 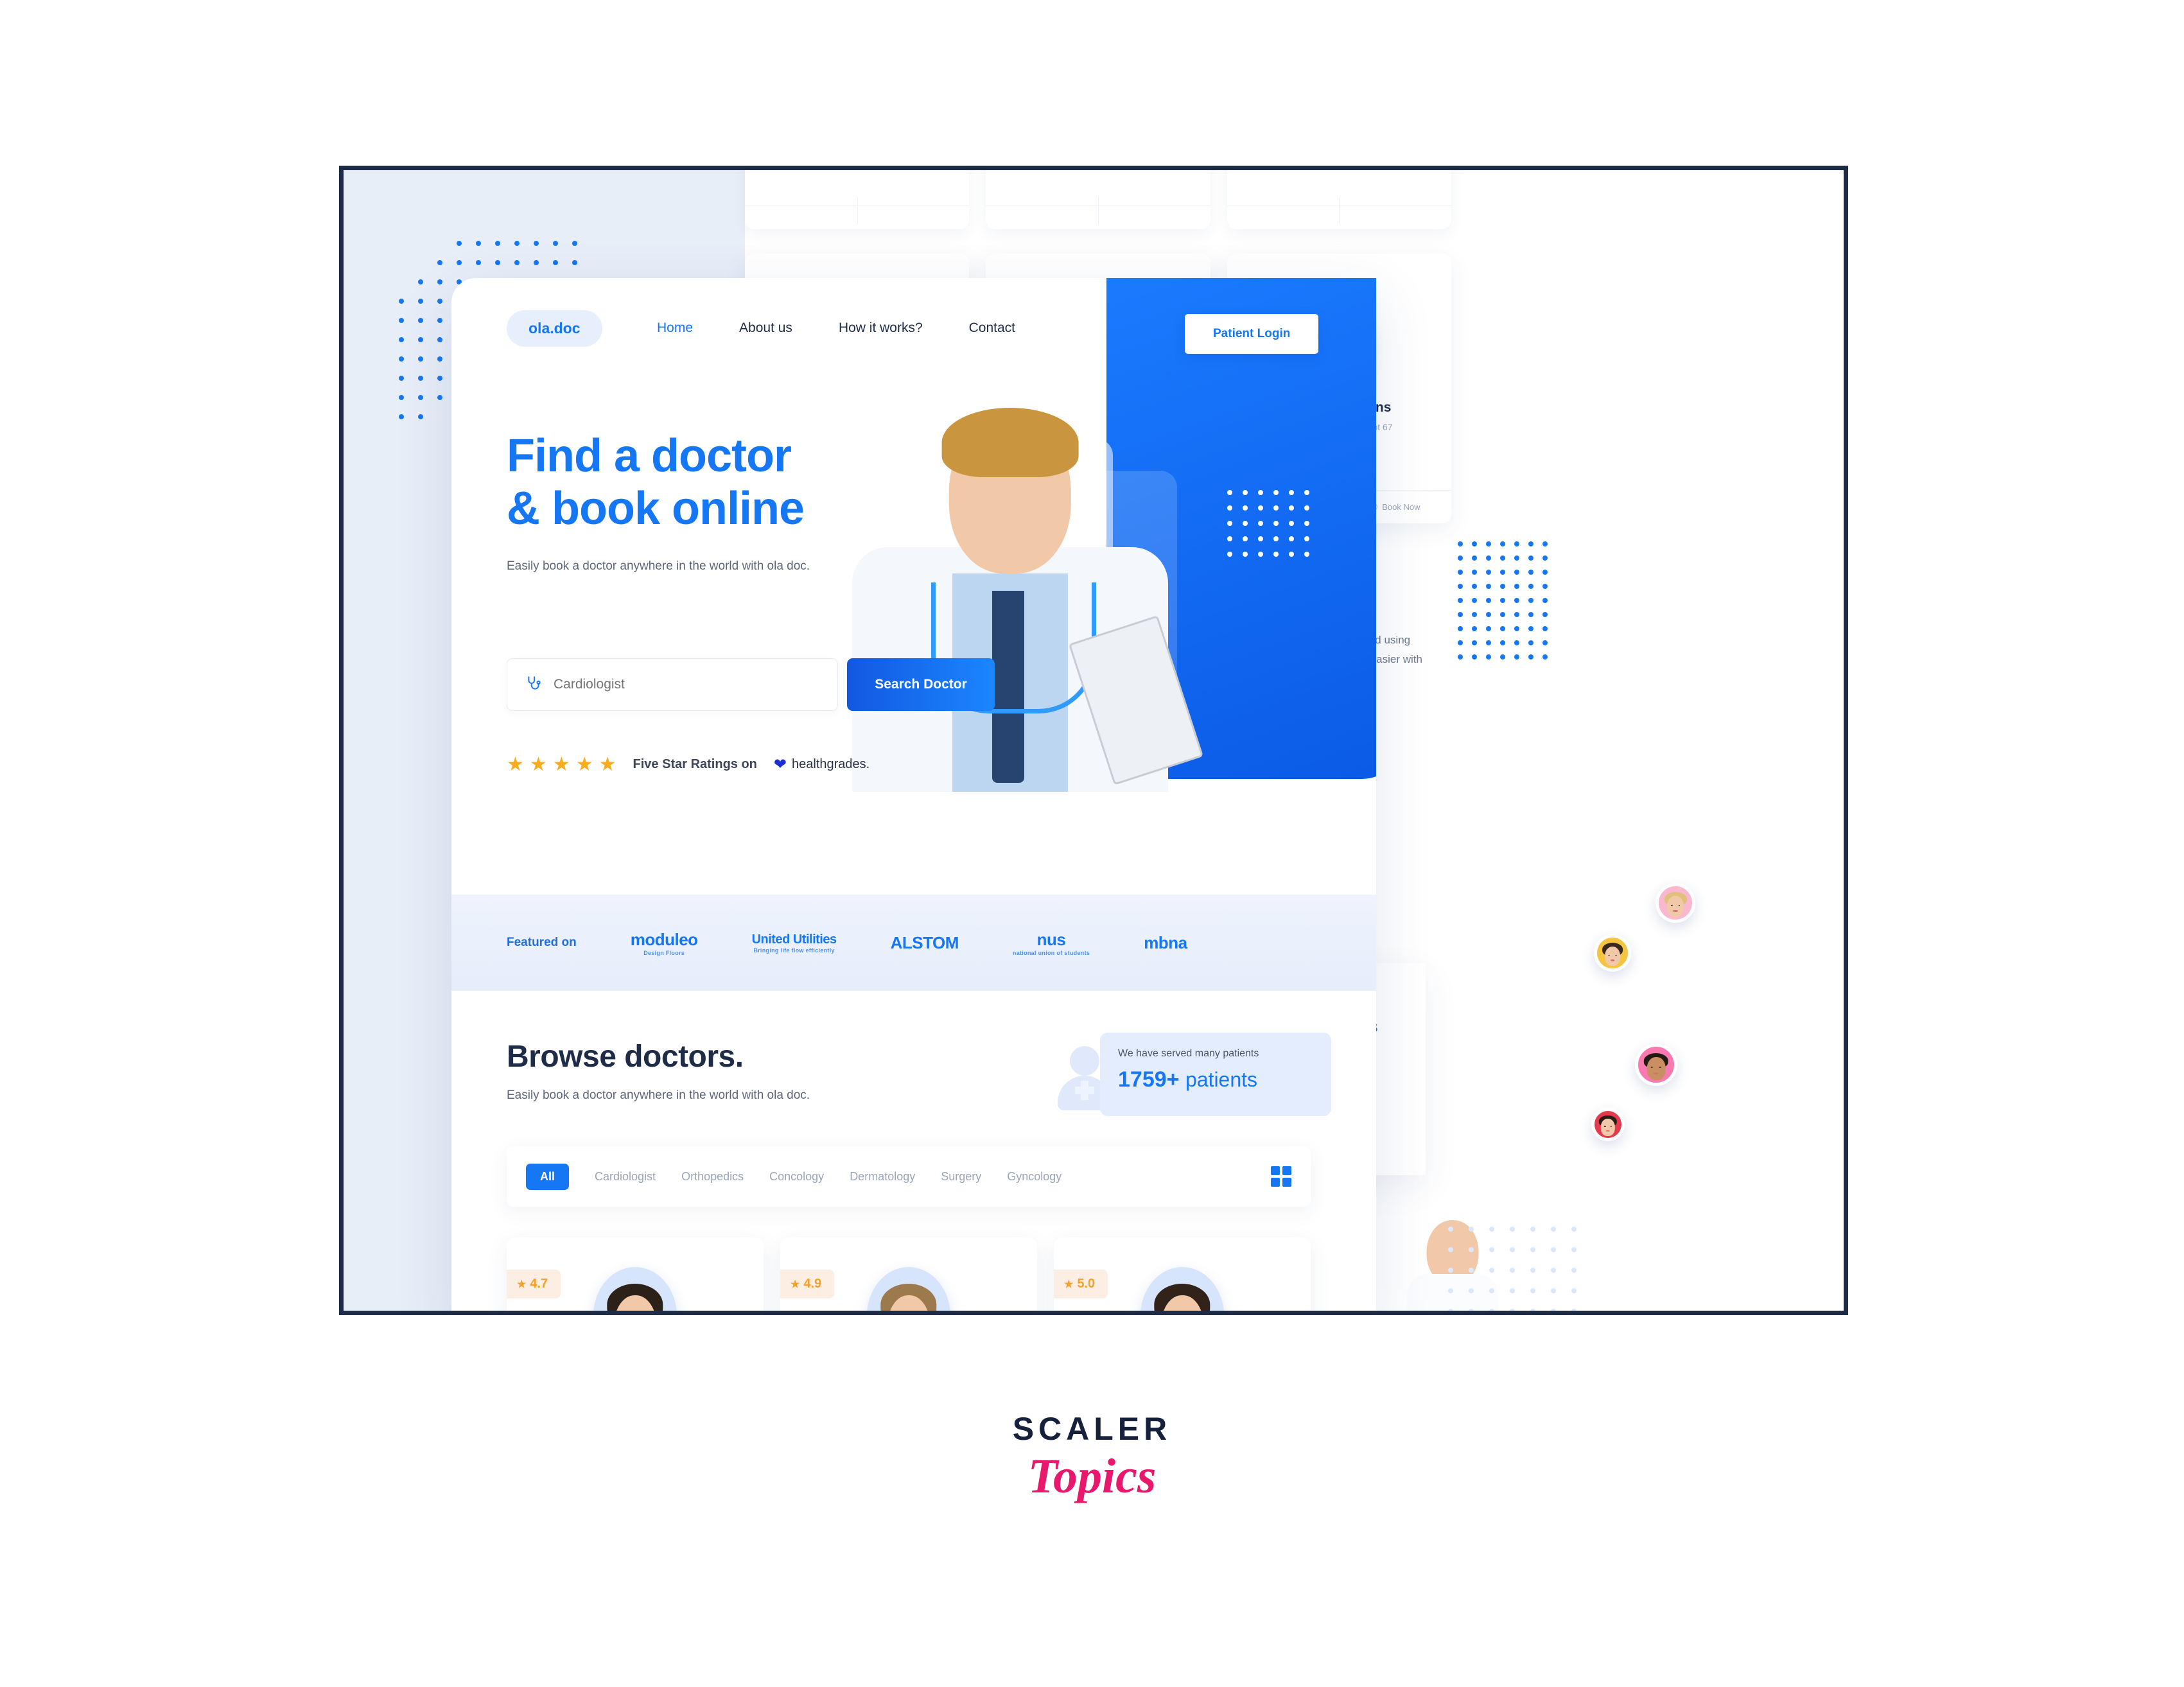 I want to click on nav-item-home: Home, so click(x=675, y=328).